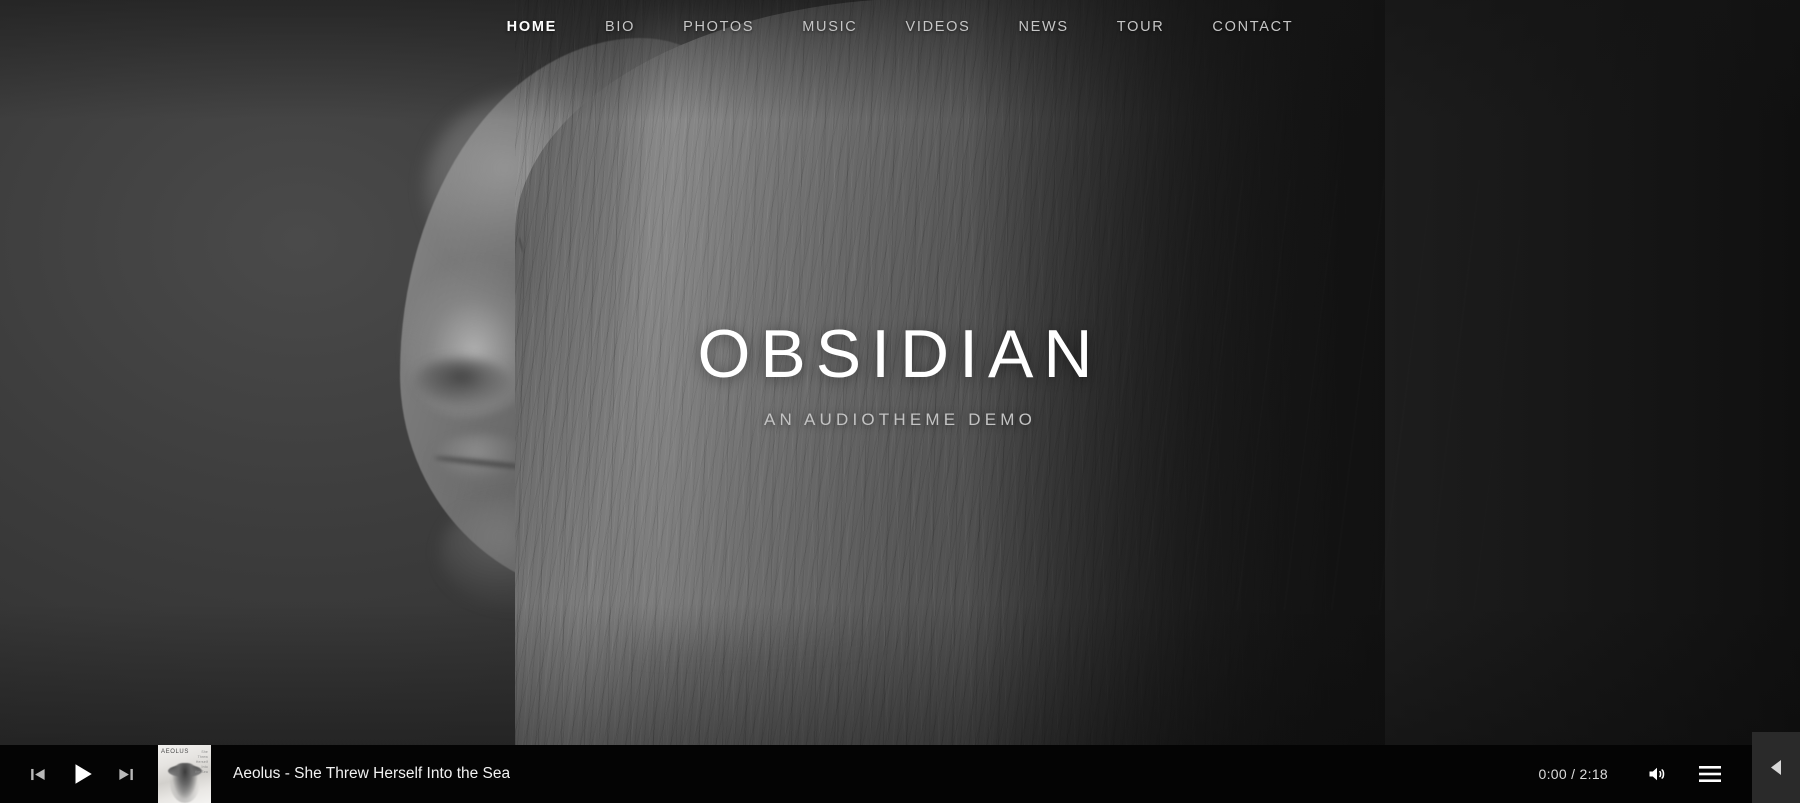  I want to click on volume-icon, so click(1657, 774).